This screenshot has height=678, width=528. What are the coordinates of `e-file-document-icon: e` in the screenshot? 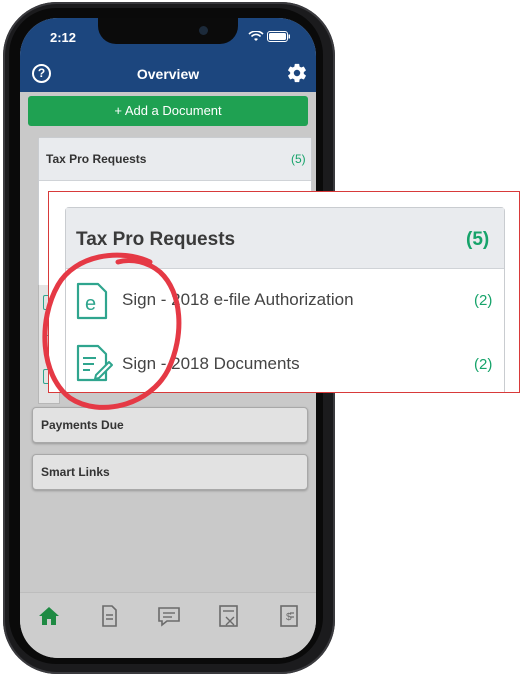 It's located at (92, 301).